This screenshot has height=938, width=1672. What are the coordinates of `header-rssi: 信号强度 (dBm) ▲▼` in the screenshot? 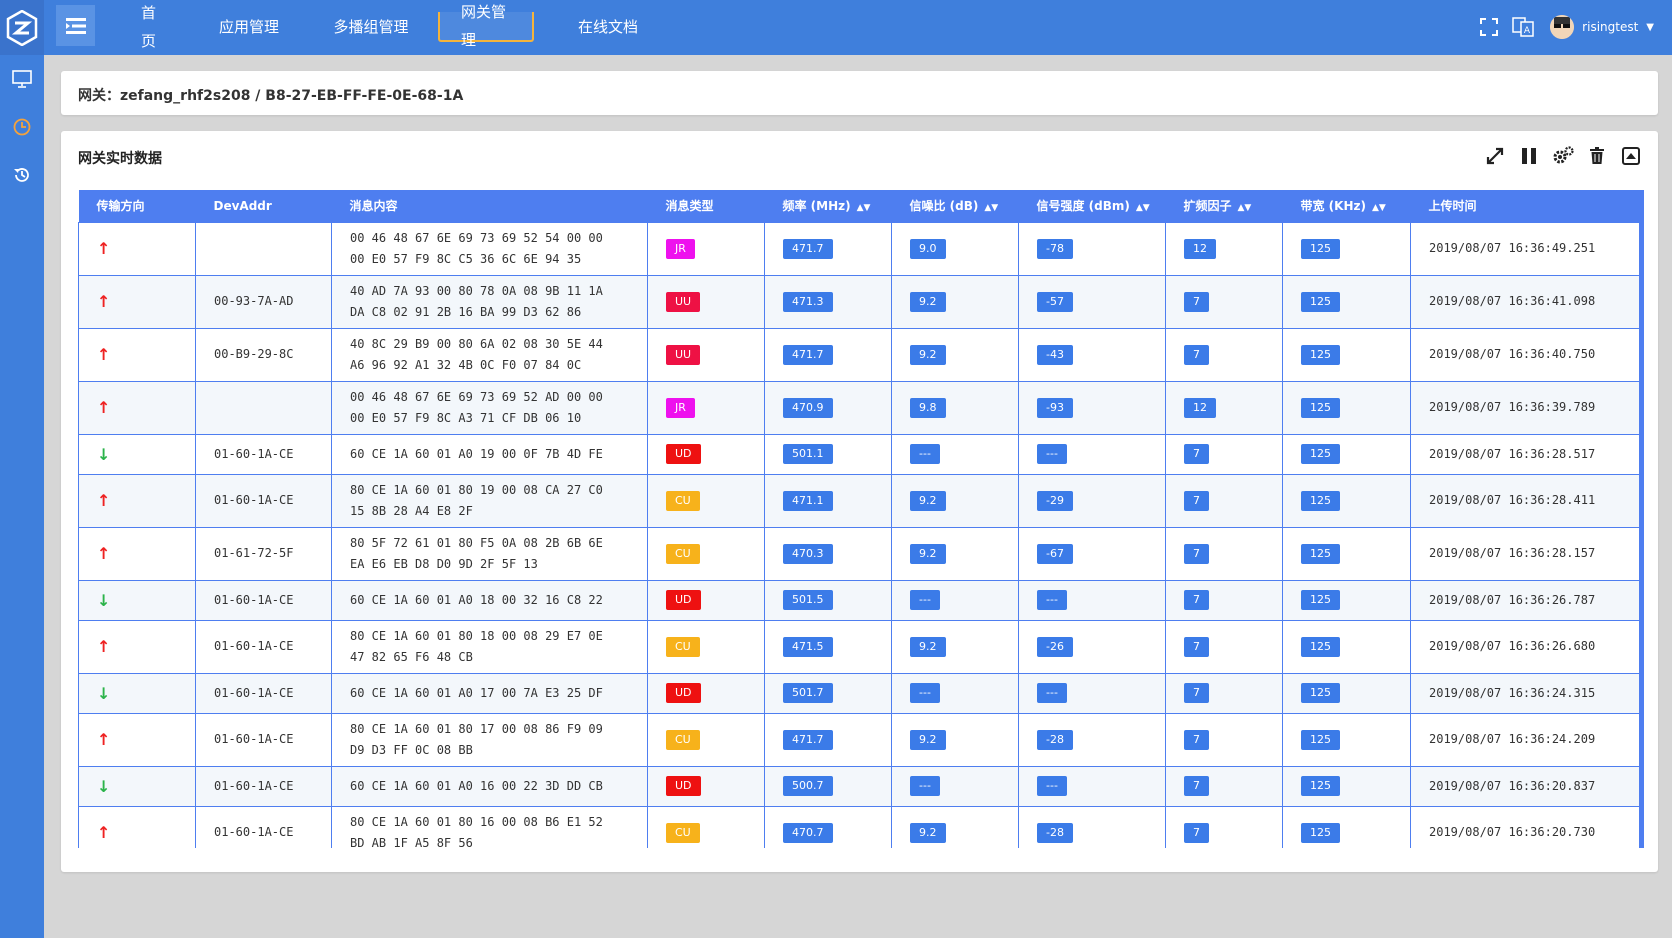 It's located at (1092, 206).